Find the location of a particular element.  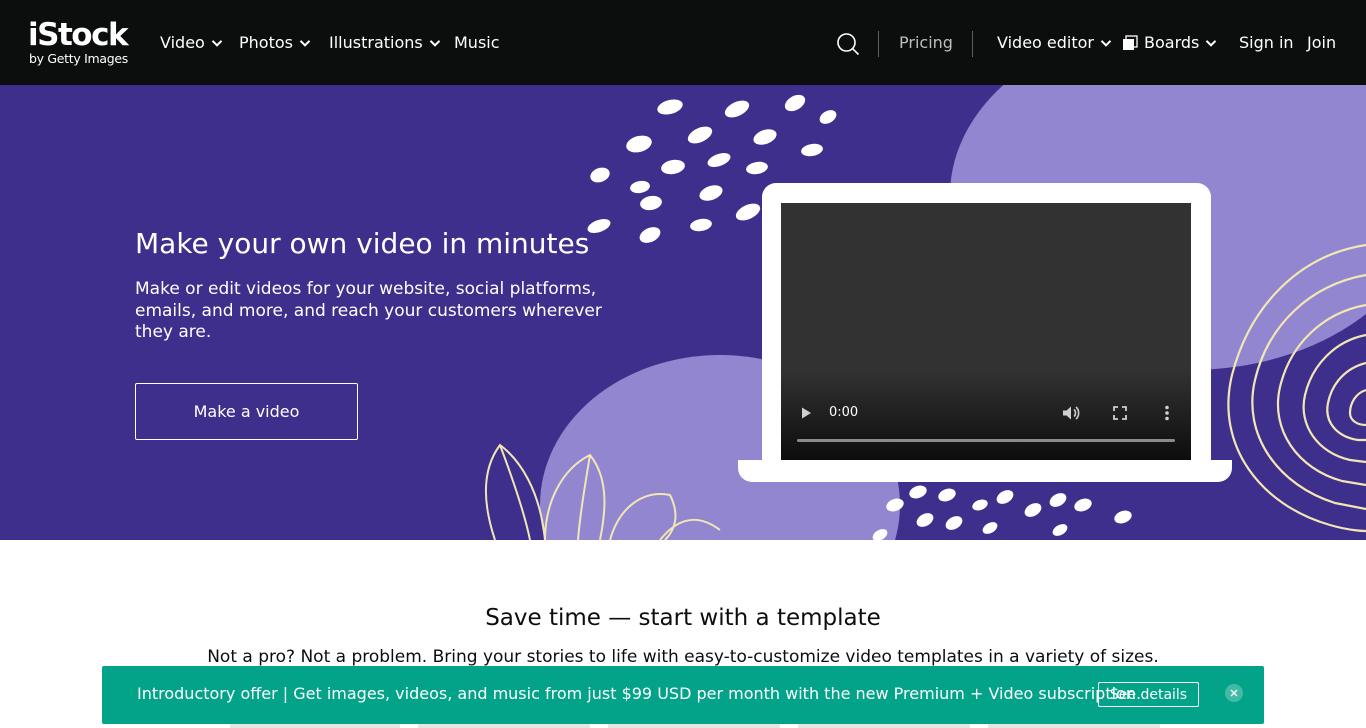

join-link: Join is located at coordinates (1321, 43).